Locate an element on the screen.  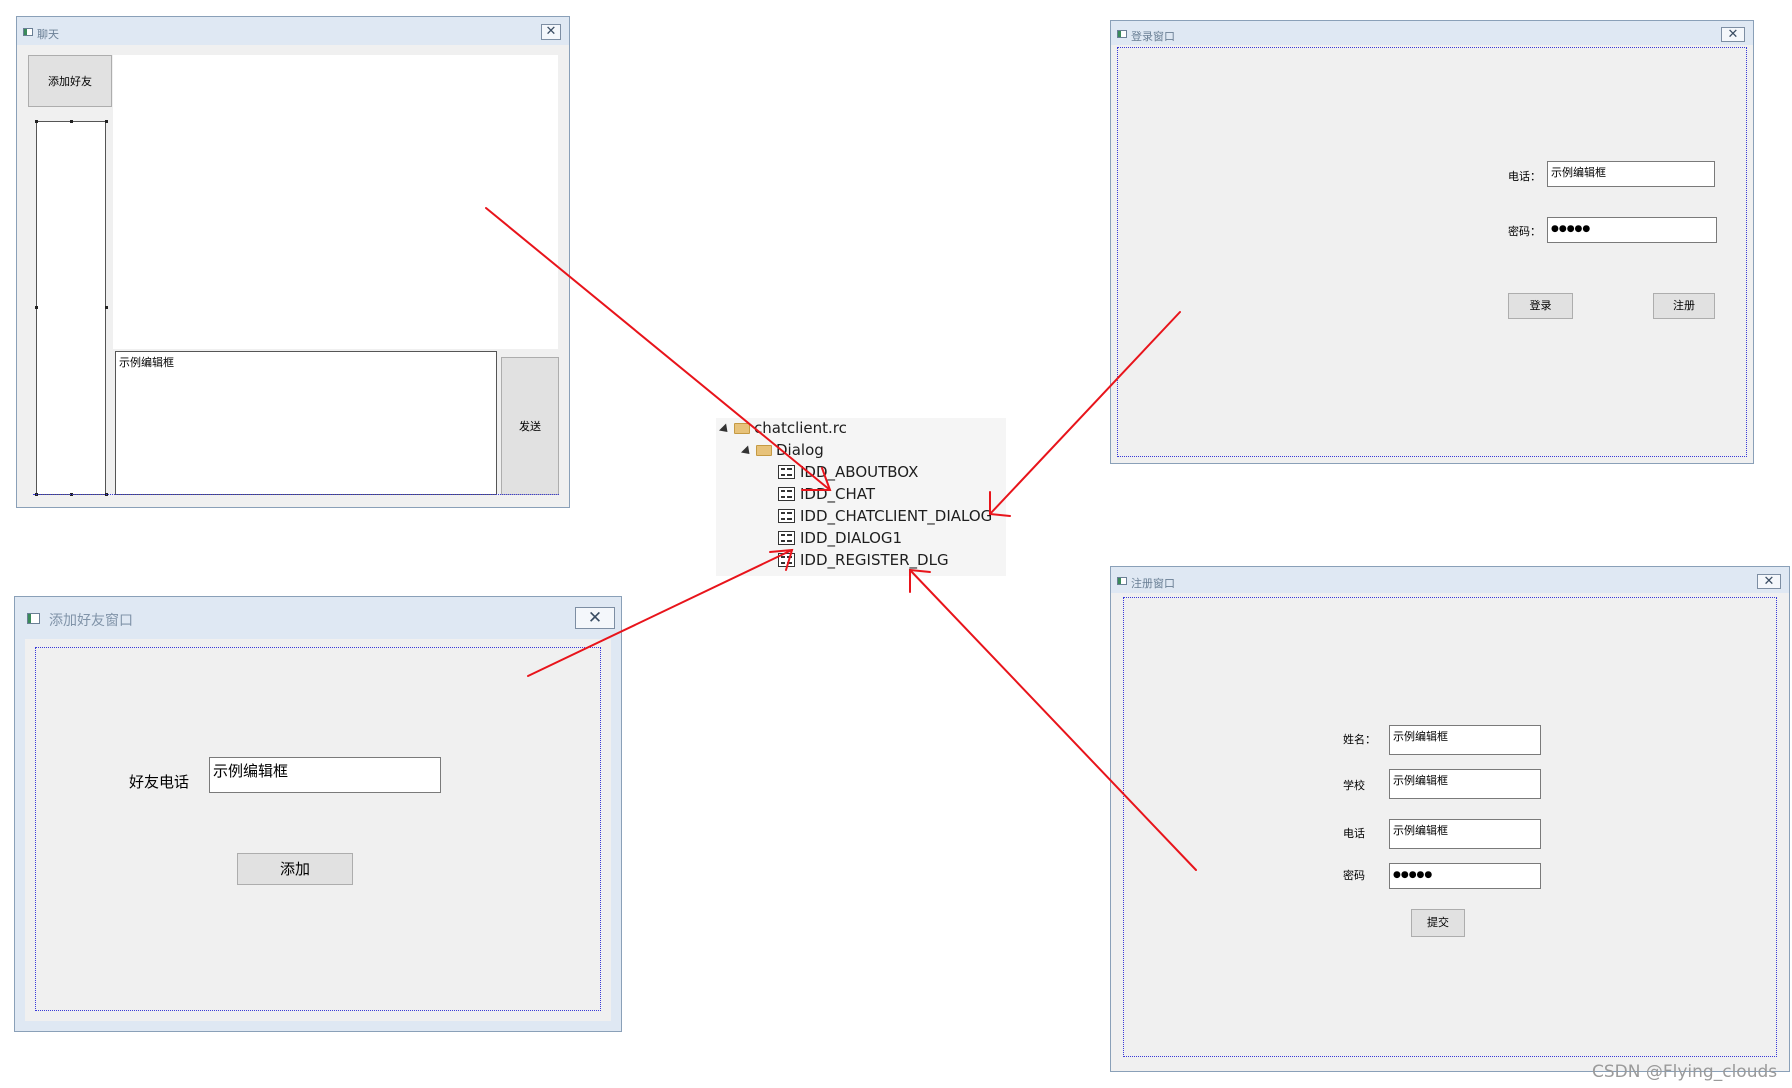
friend-list-box is located at coordinates (71, 308).